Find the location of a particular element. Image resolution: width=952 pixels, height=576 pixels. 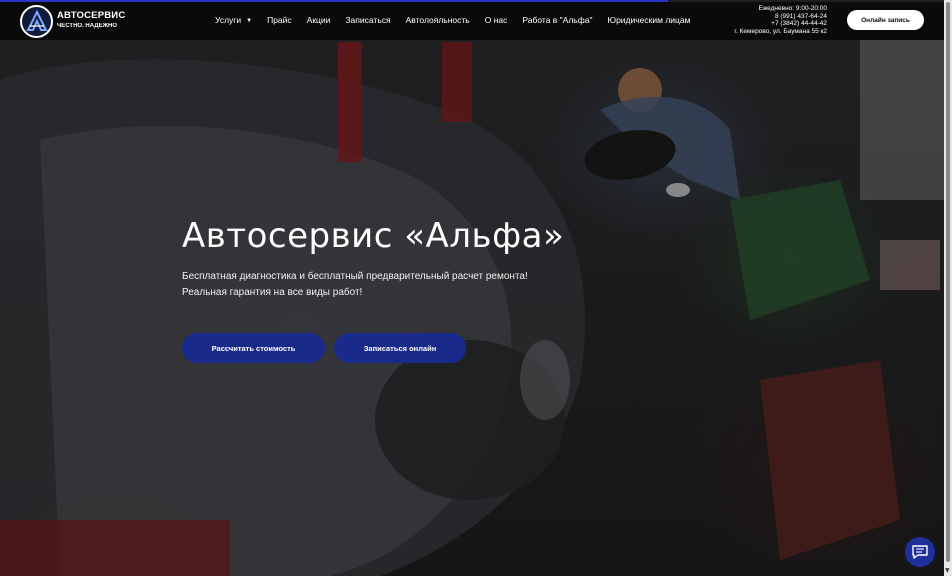

scroll-down-icon: ▼ is located at coordinates (948, 571).